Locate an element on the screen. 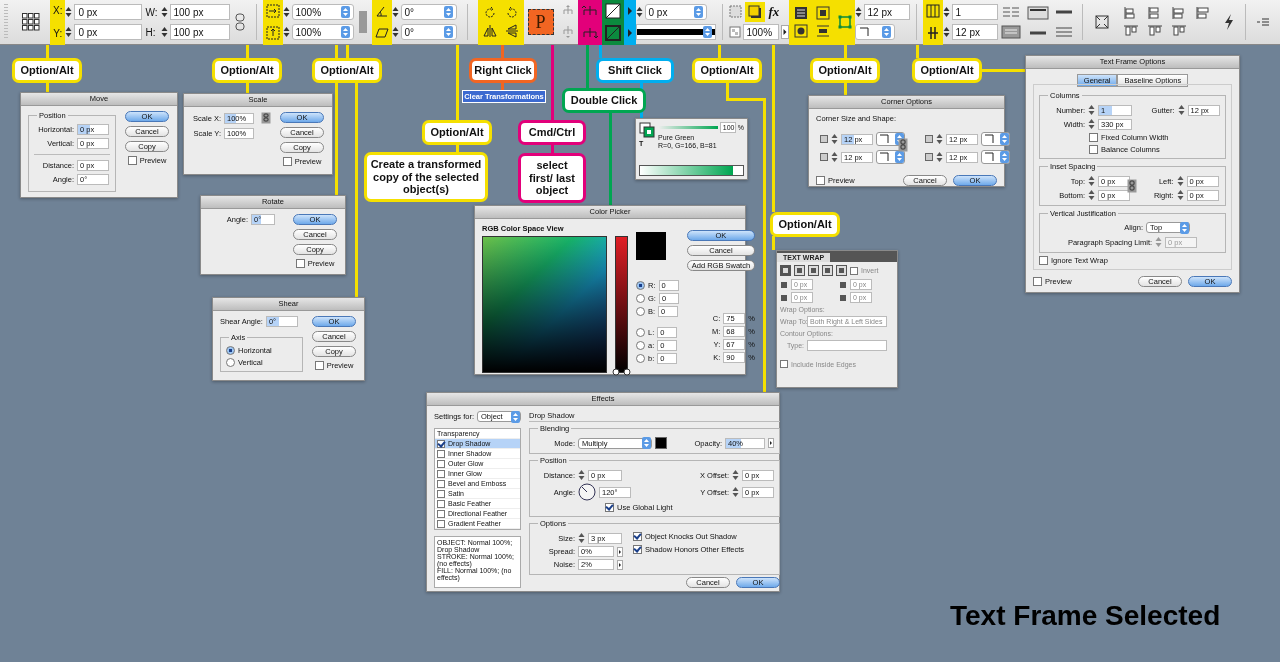  reference-point-icon is located at coordinates (31, 22).